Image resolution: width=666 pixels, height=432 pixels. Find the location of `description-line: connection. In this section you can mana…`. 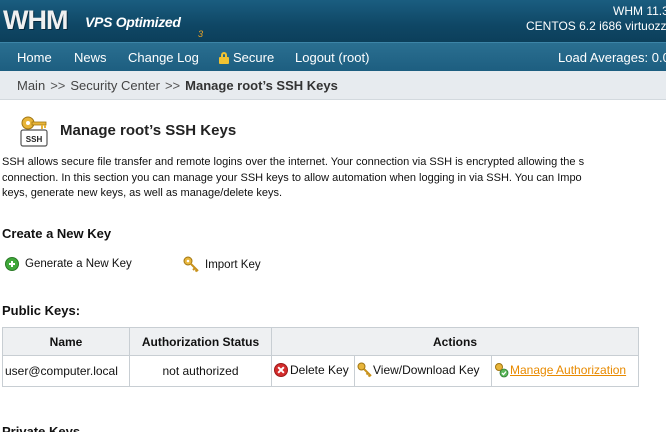

description-line: connection. In this section you can mana… is located at coordinates (292, 177).